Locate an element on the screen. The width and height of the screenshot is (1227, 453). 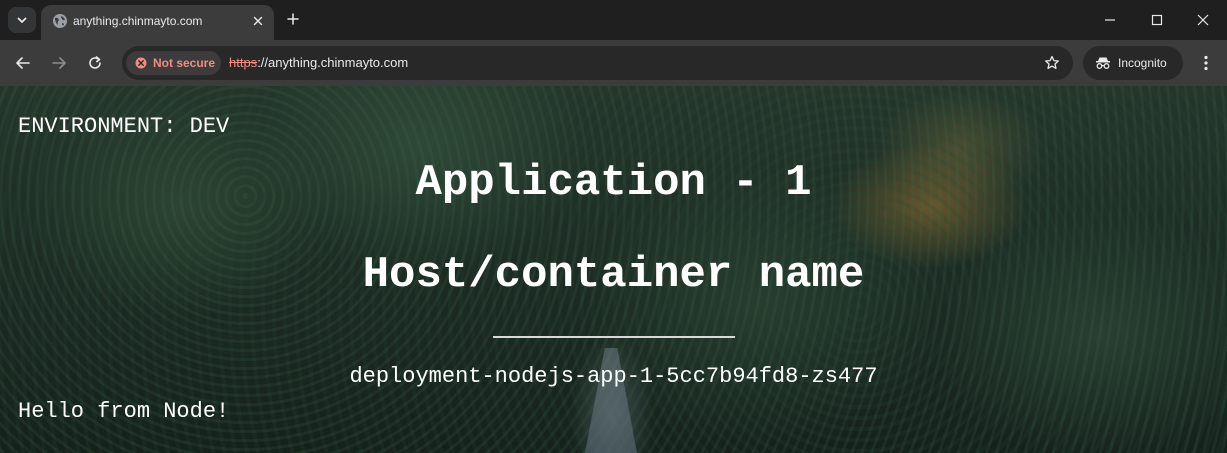
reload-icon is located at coordinates (95, 62).